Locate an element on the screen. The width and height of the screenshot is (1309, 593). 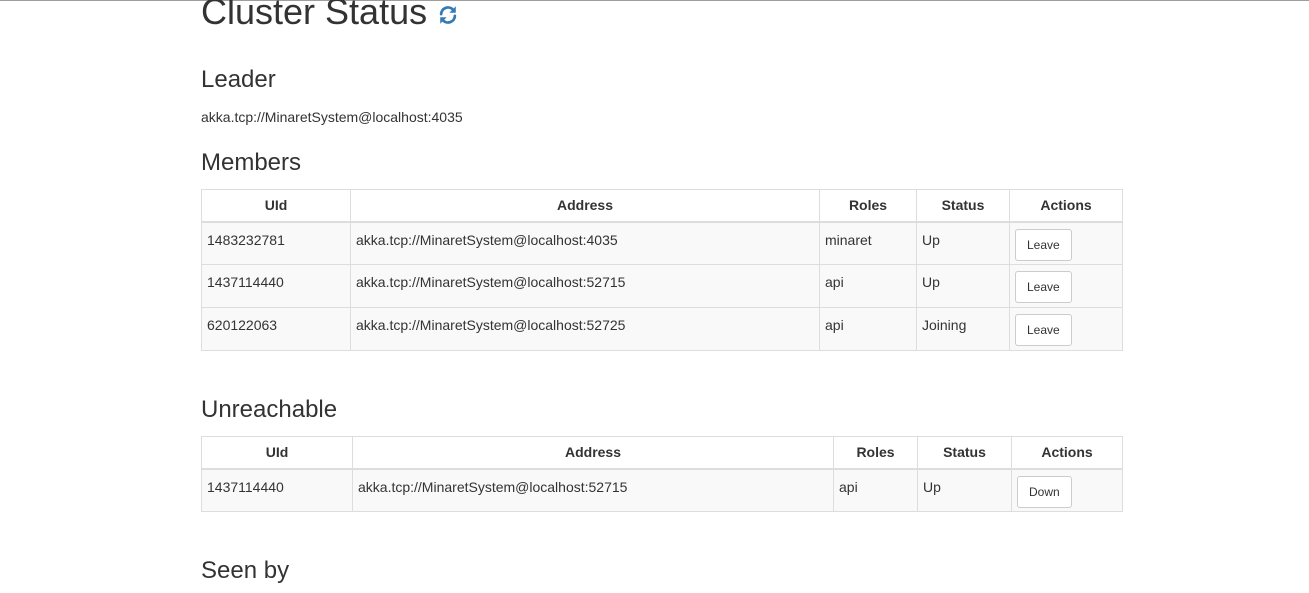
seen-by-heading: Seen by is located at coordinates (245, 570).